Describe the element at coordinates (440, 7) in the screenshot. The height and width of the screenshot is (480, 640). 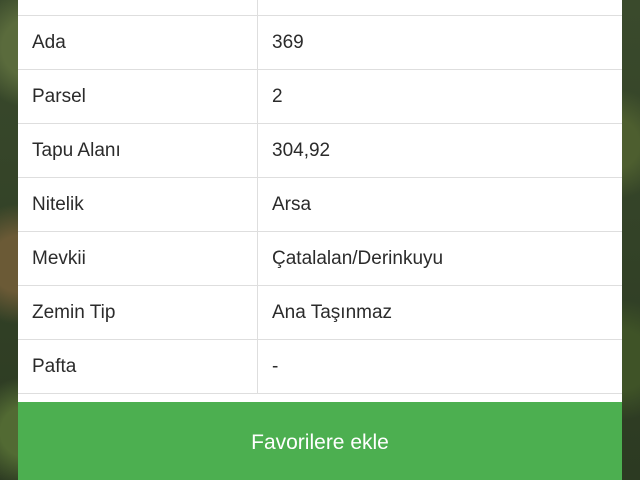
I see `row-value` at that location.